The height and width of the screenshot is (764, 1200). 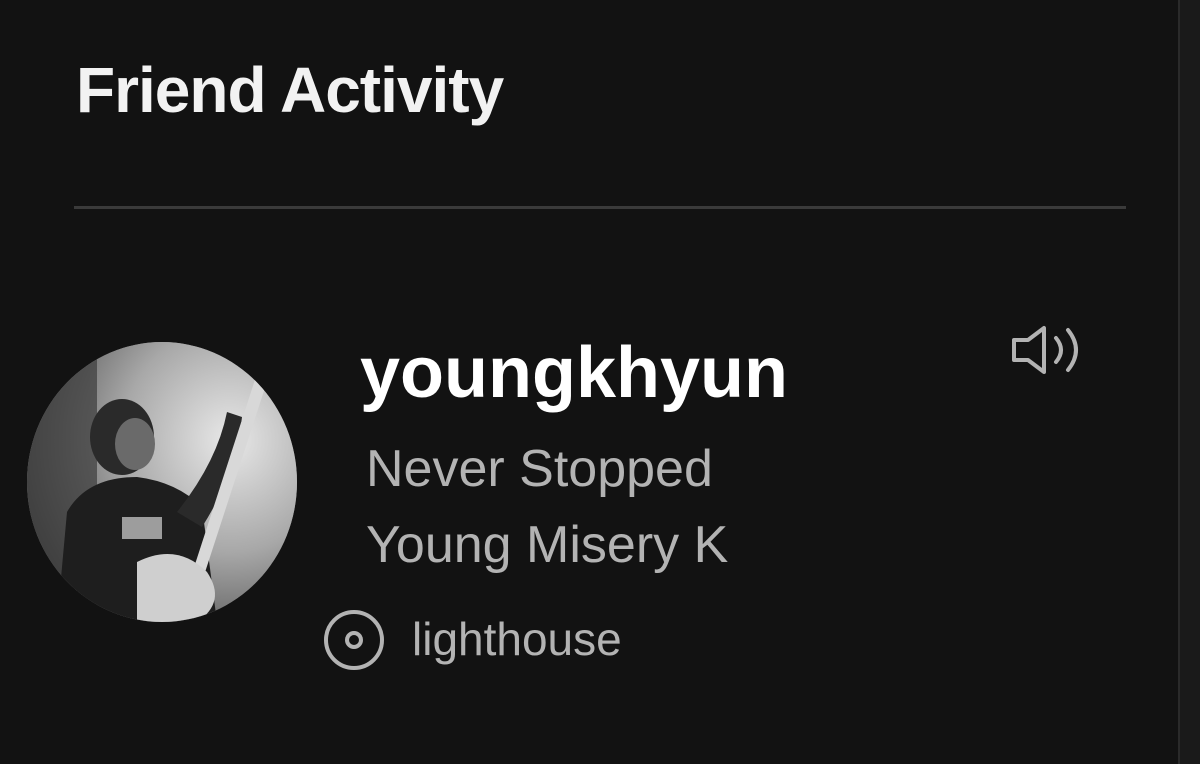 I want to click on avatar-photo-icon, so click(x=162, y=482).